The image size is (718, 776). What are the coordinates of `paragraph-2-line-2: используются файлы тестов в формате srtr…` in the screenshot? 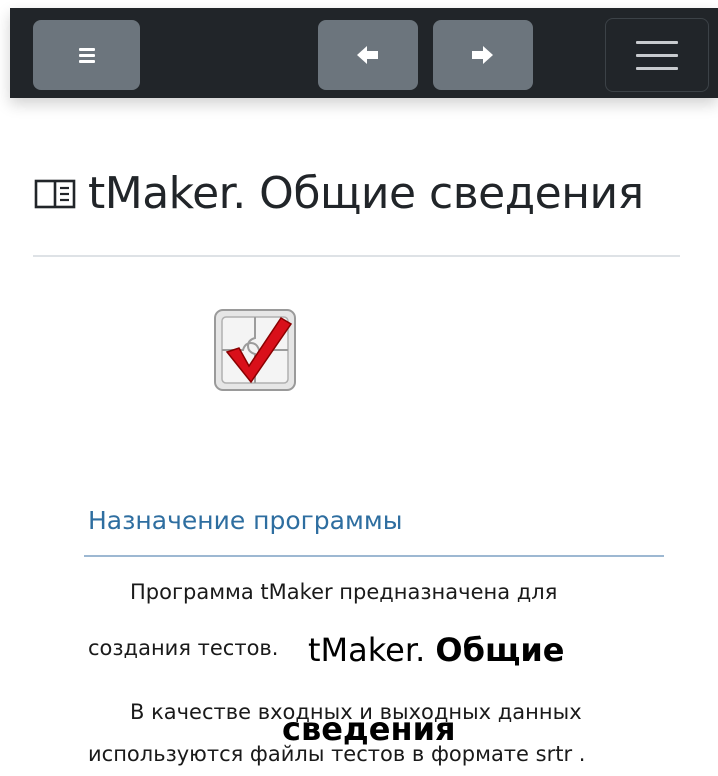 It's located at (337, 754).